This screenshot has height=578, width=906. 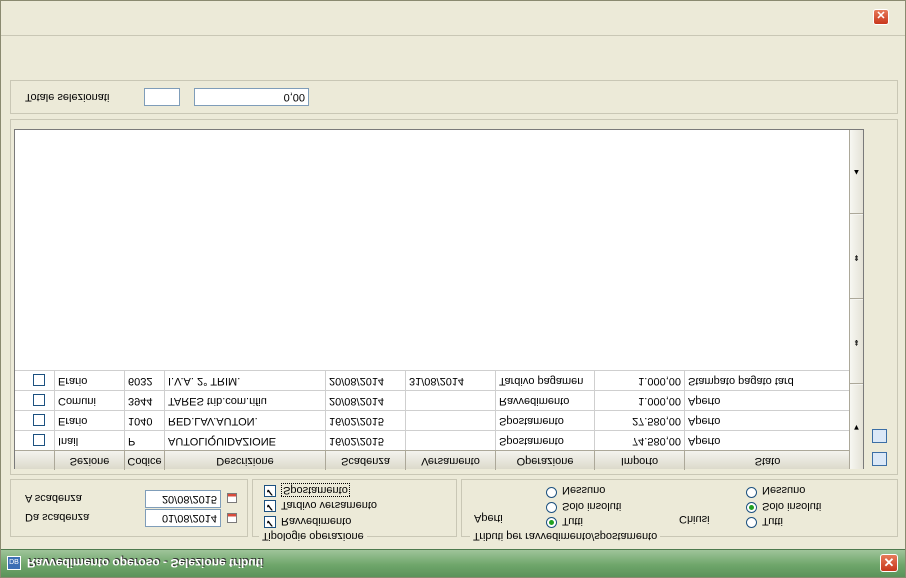 I want to click on close-button-secondary: ✕, so click(x=881, y=17).